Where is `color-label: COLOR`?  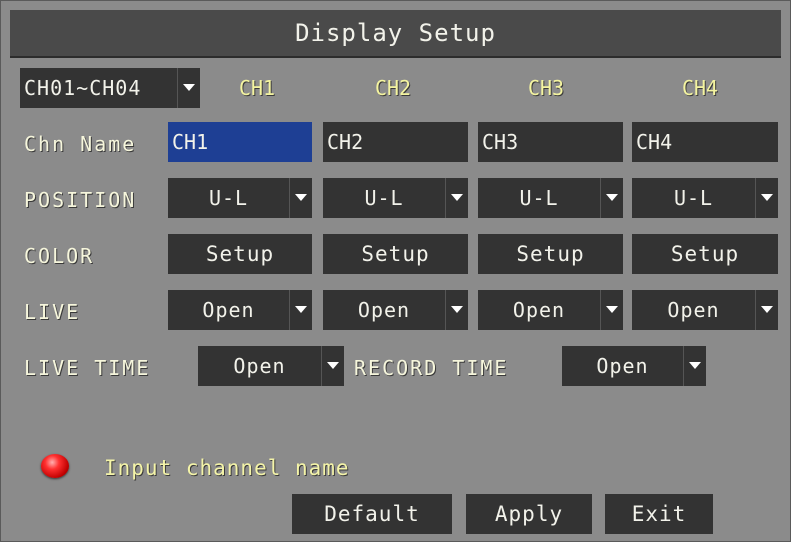
color-label: COLOR is located at coordinates (59, 256).